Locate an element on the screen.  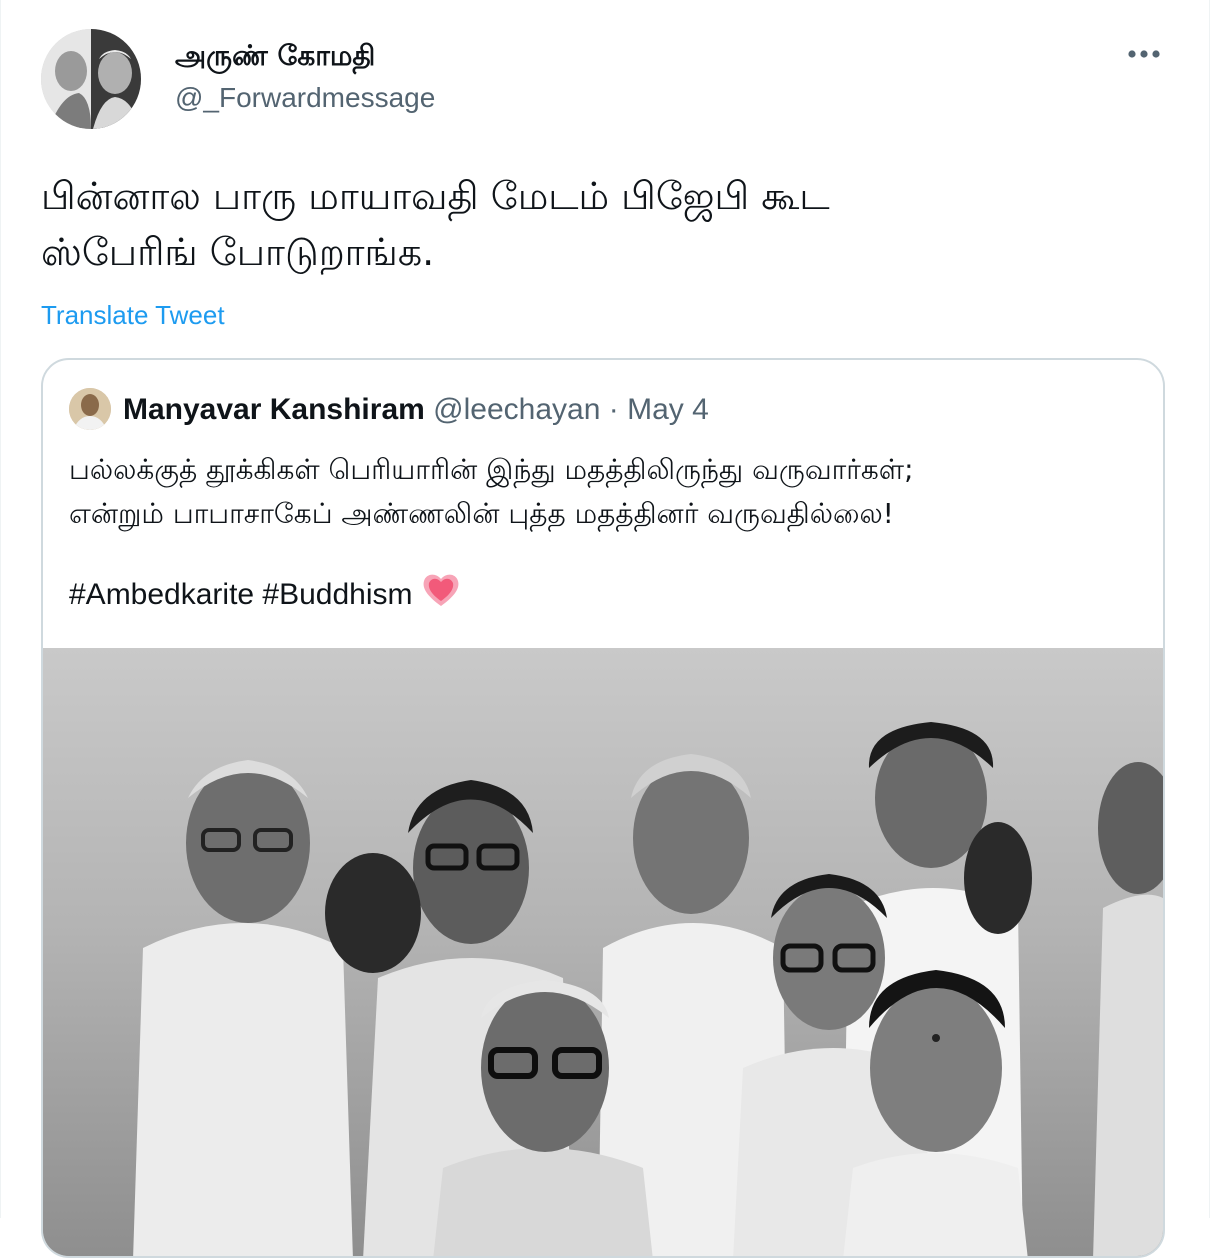
more-horizontal-icon is located at coordinates (1144, 54).